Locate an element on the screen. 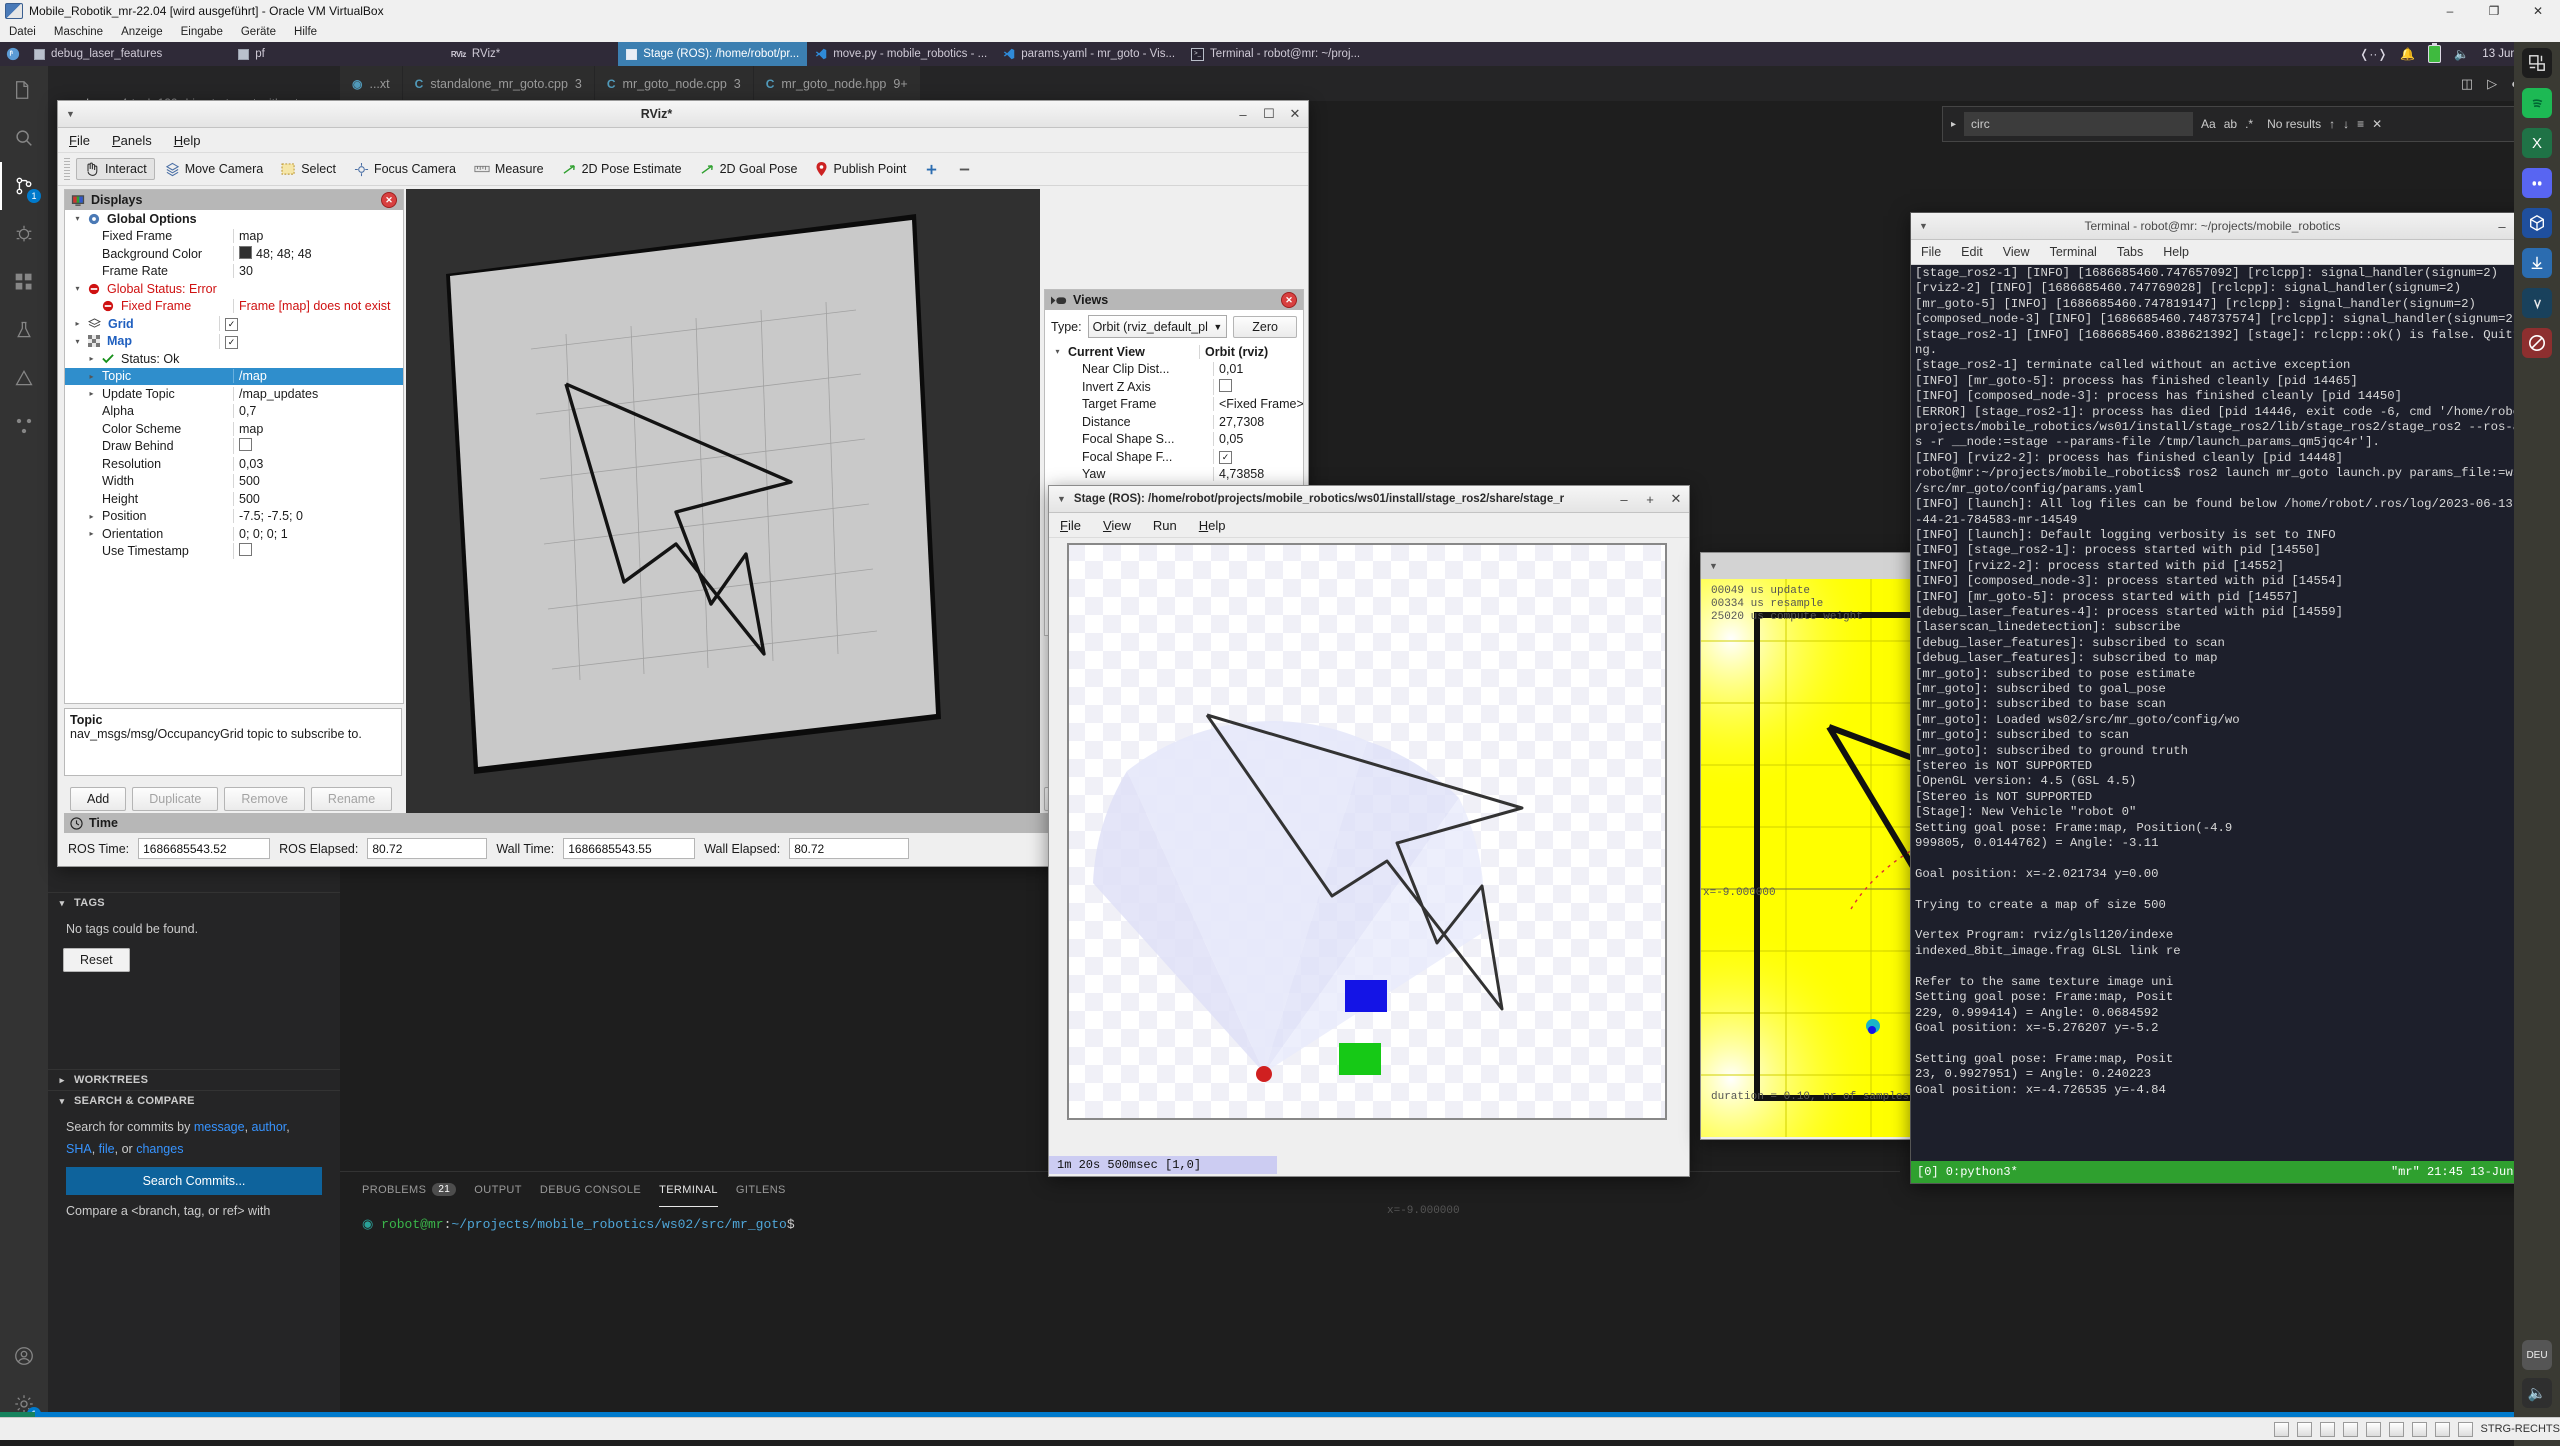  excel-icon: X is located at coordinates (2537, 143).